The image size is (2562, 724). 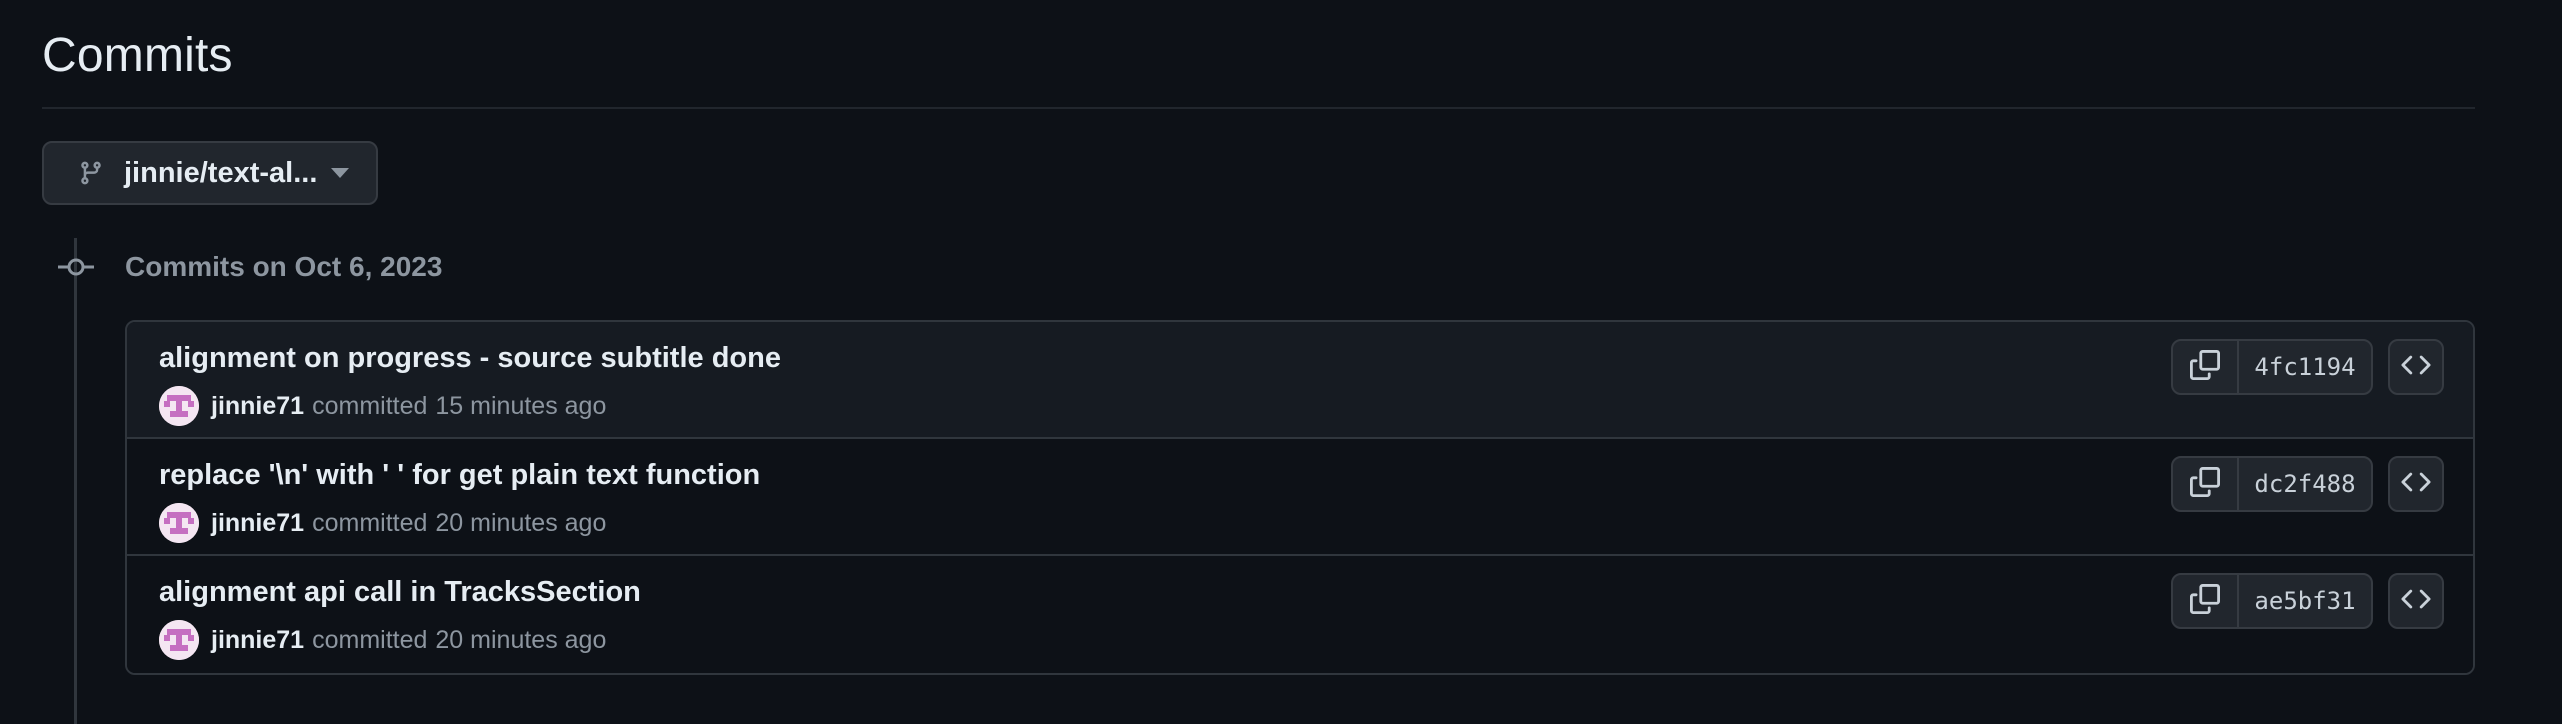 I want to click on commit-sha-link: 4fc1194, so click(x=2305, y=367).